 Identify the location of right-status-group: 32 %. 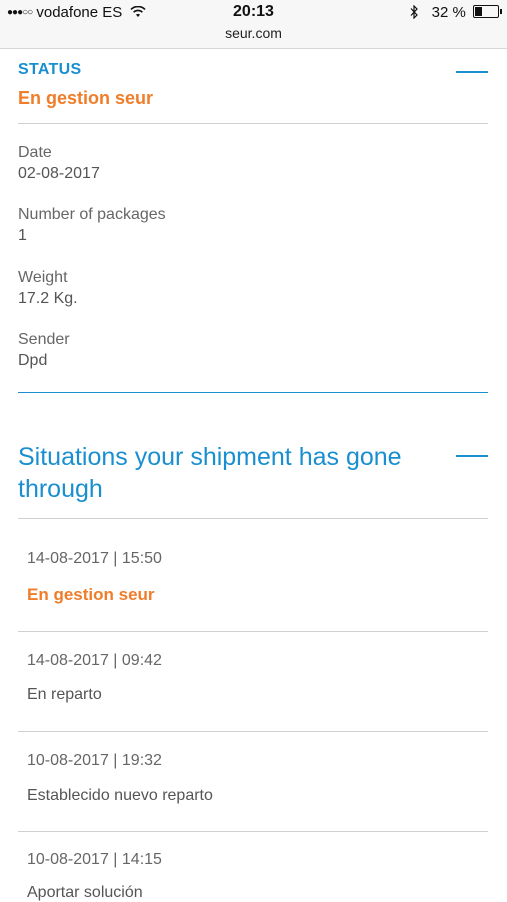
(455, 12).